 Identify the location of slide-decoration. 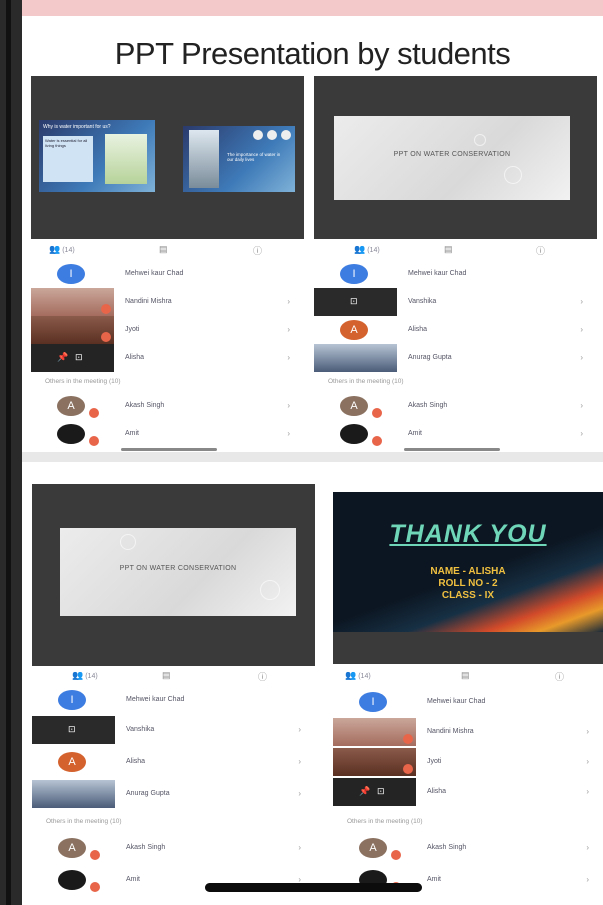
(128, 542).